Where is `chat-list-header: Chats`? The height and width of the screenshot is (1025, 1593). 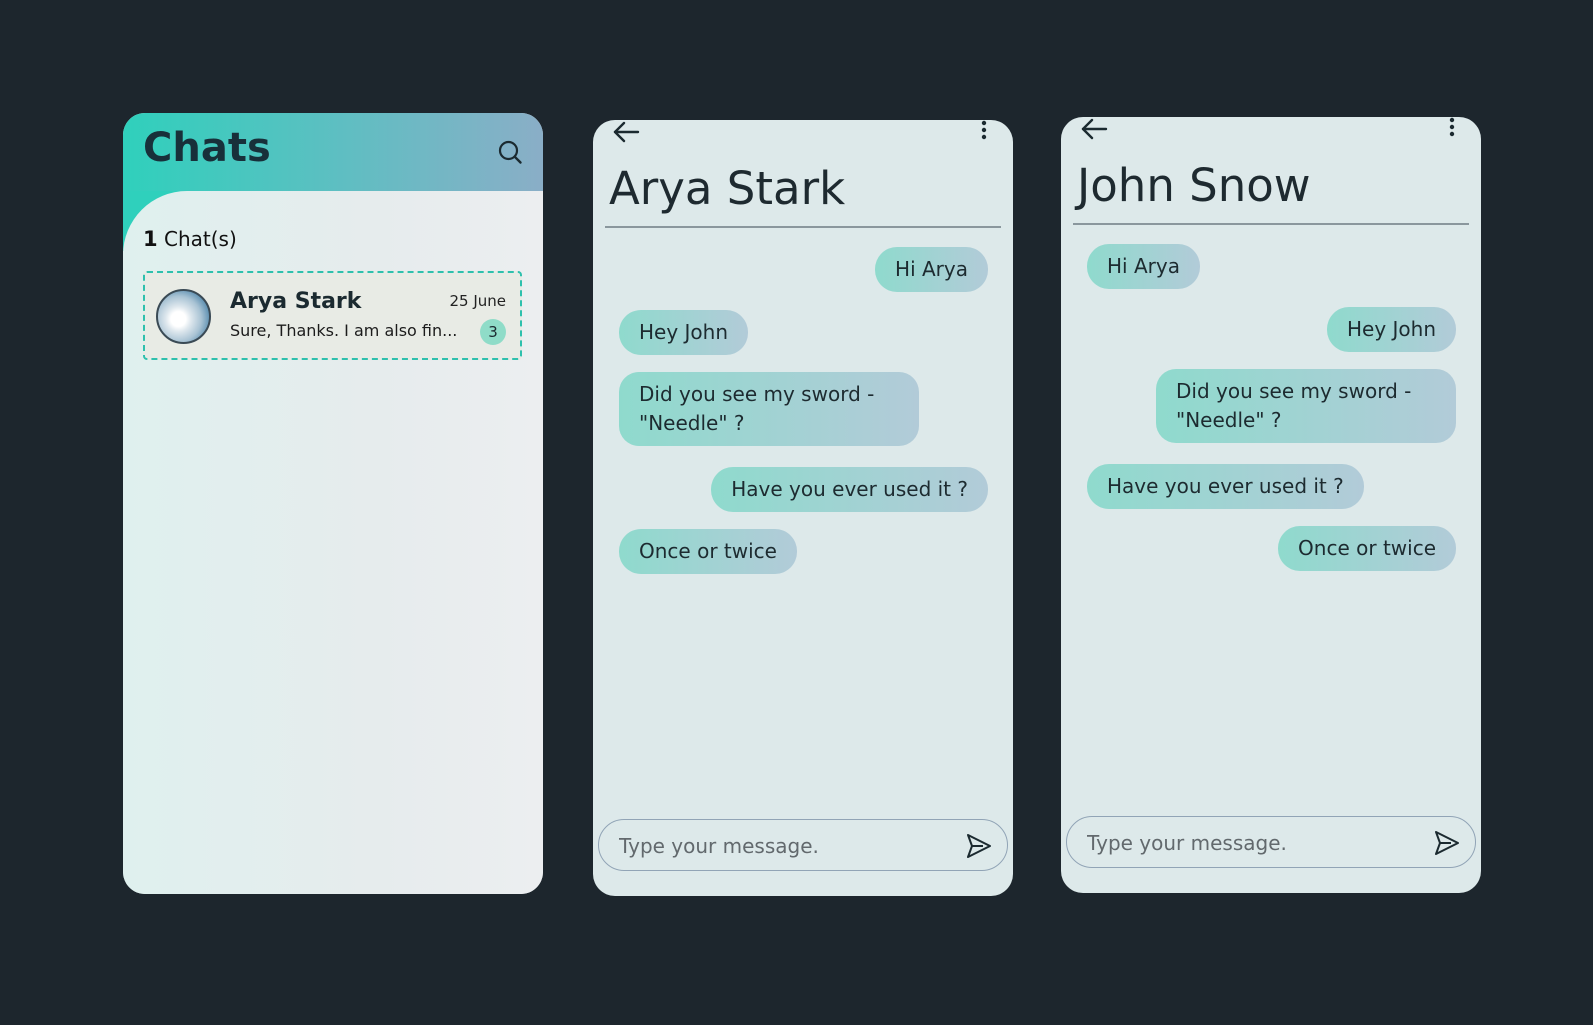 chat-list-header: Chats is located at coordinates (333, 152).